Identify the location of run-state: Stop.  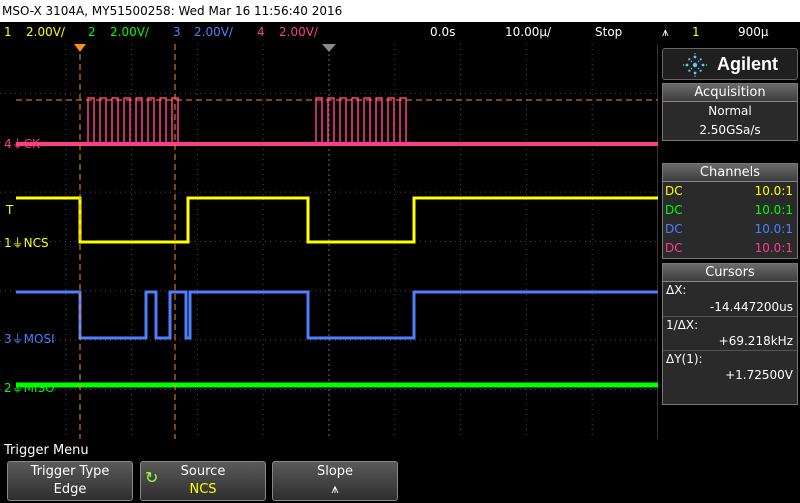
(608, 32).